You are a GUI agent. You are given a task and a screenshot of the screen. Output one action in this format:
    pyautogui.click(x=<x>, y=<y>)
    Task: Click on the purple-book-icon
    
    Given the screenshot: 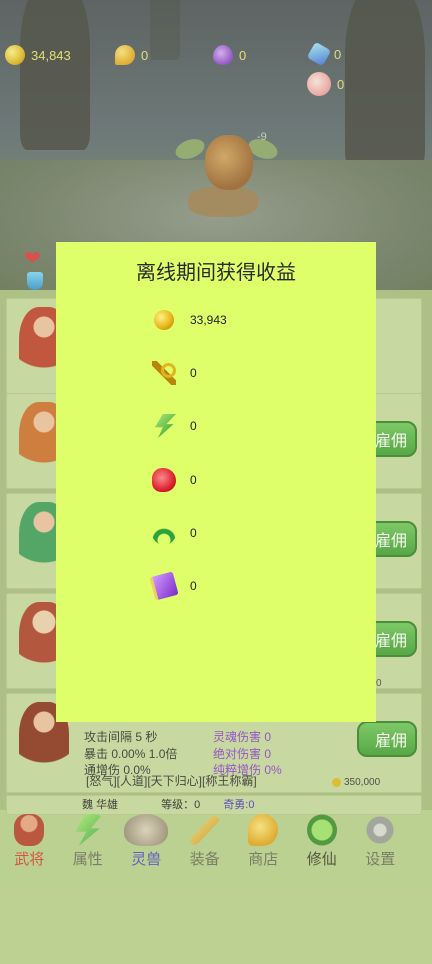 What is the action you would take?
    pyautogui.click(x=164, y=586)
    